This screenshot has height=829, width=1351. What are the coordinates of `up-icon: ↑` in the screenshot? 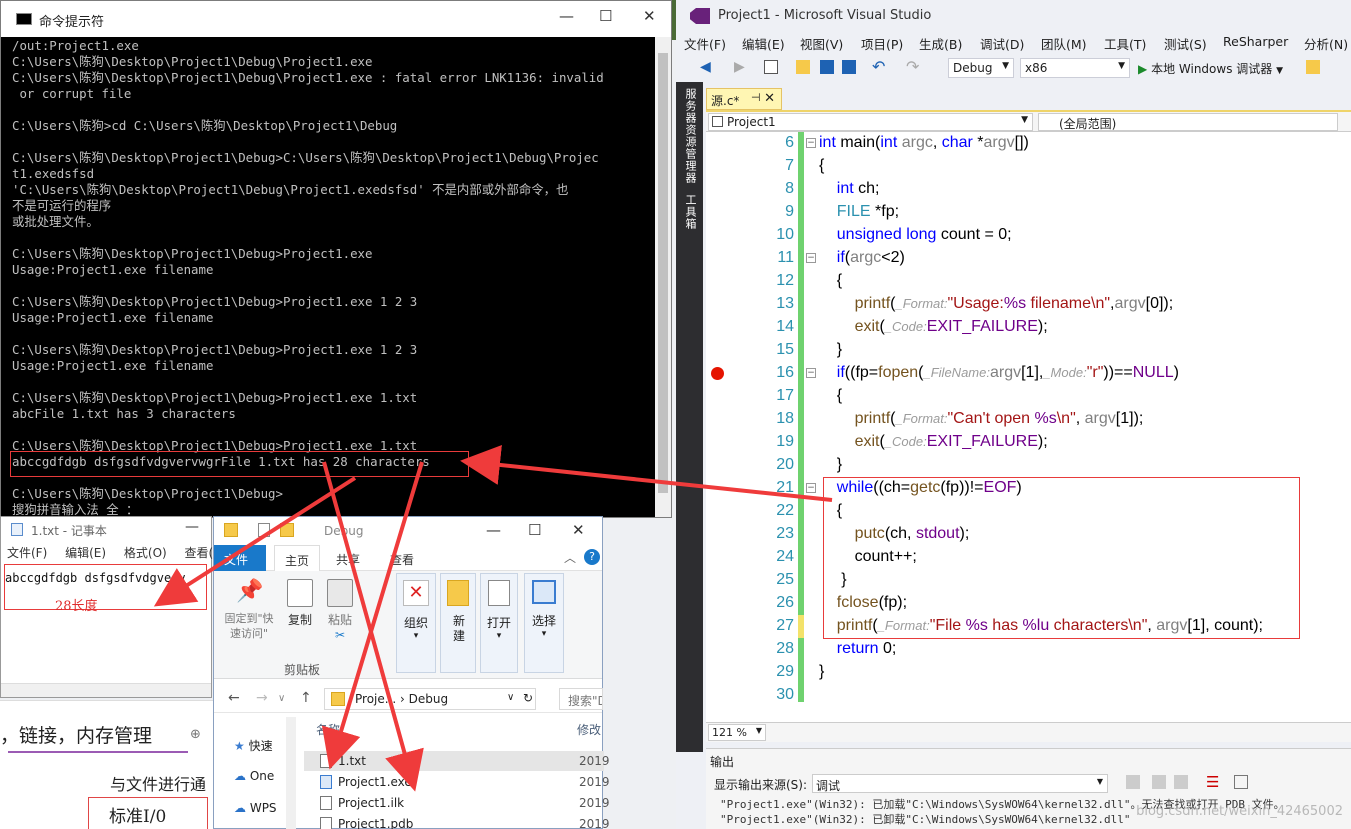 It's located at (306, 698).